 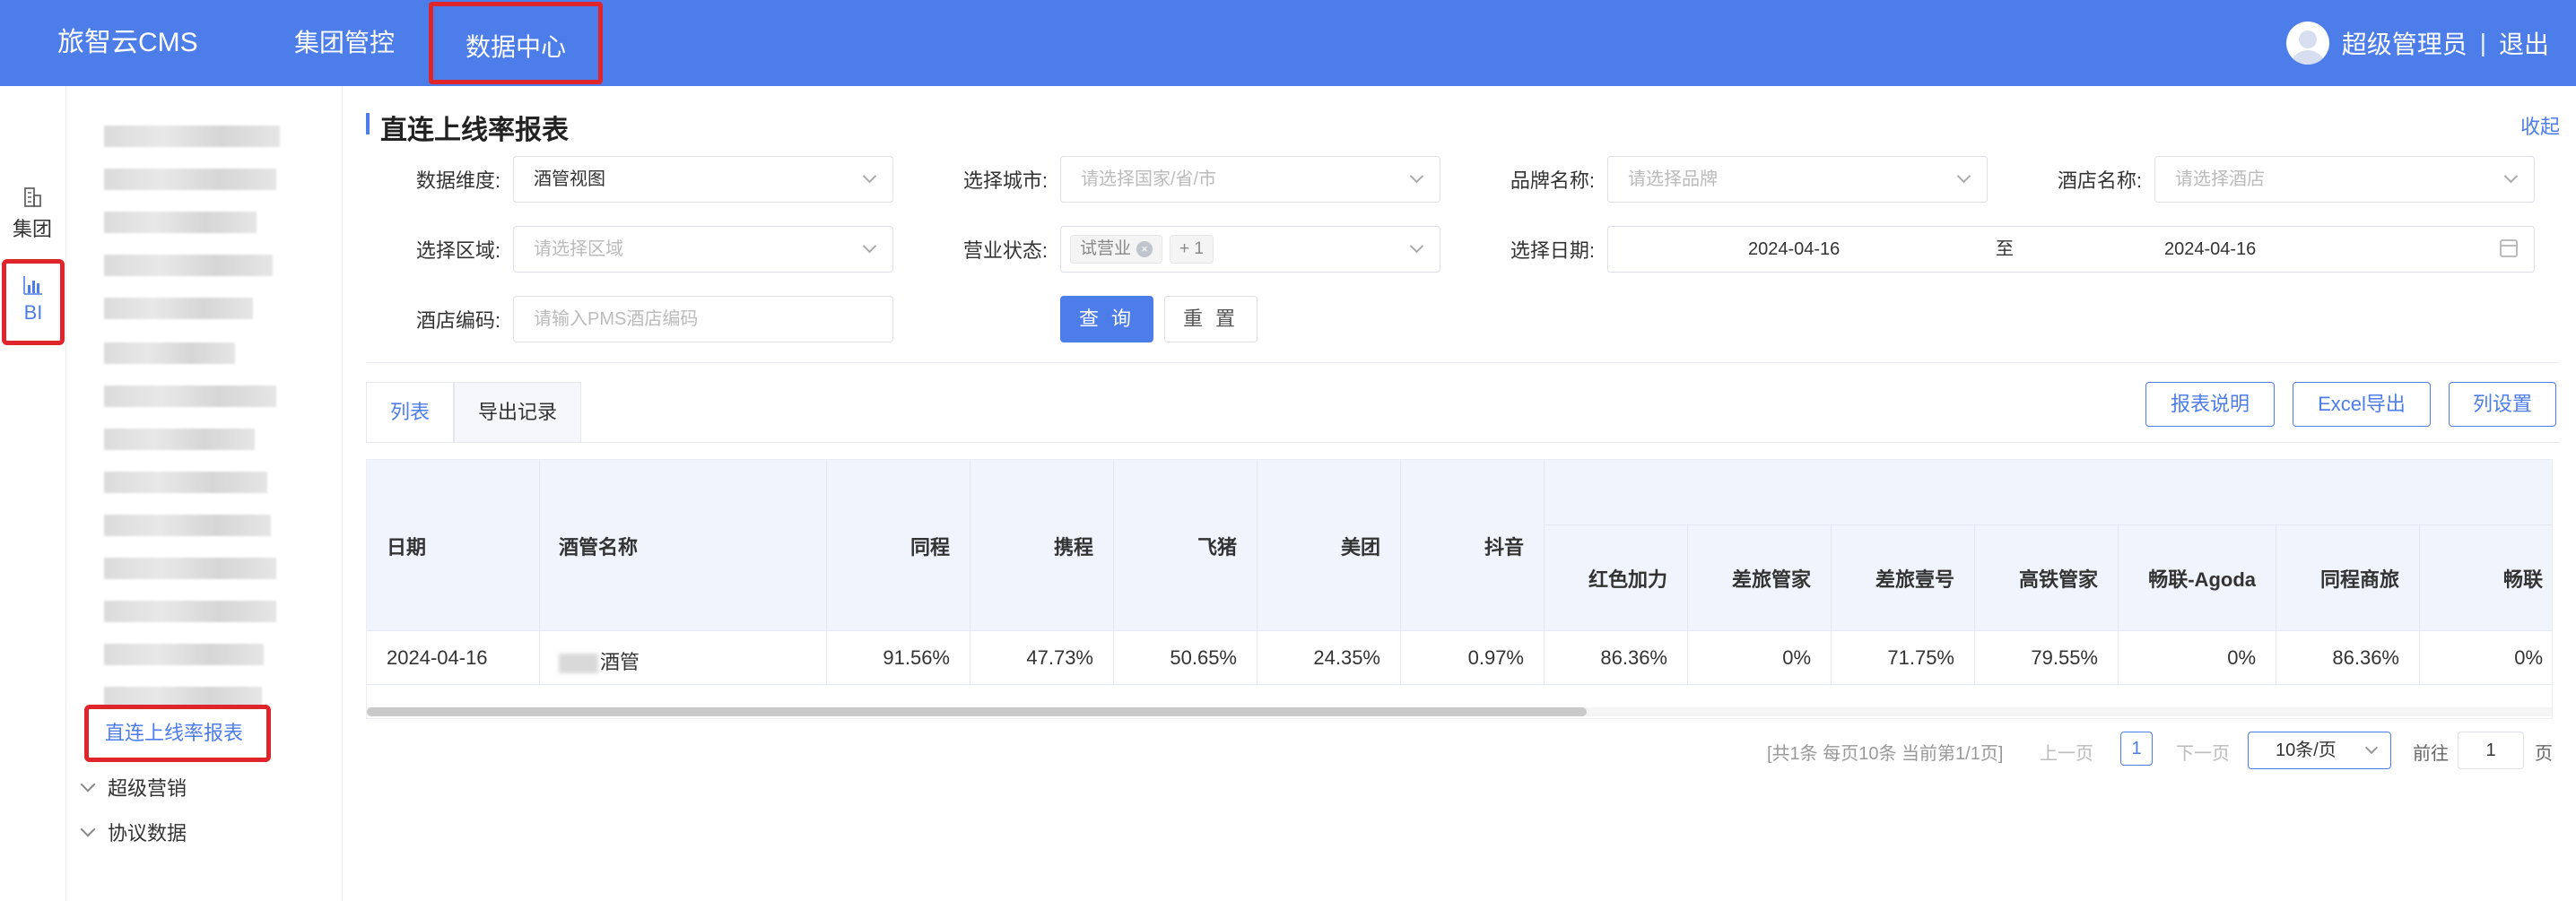 I want to click on avatar, so click(x=2307, y=43).